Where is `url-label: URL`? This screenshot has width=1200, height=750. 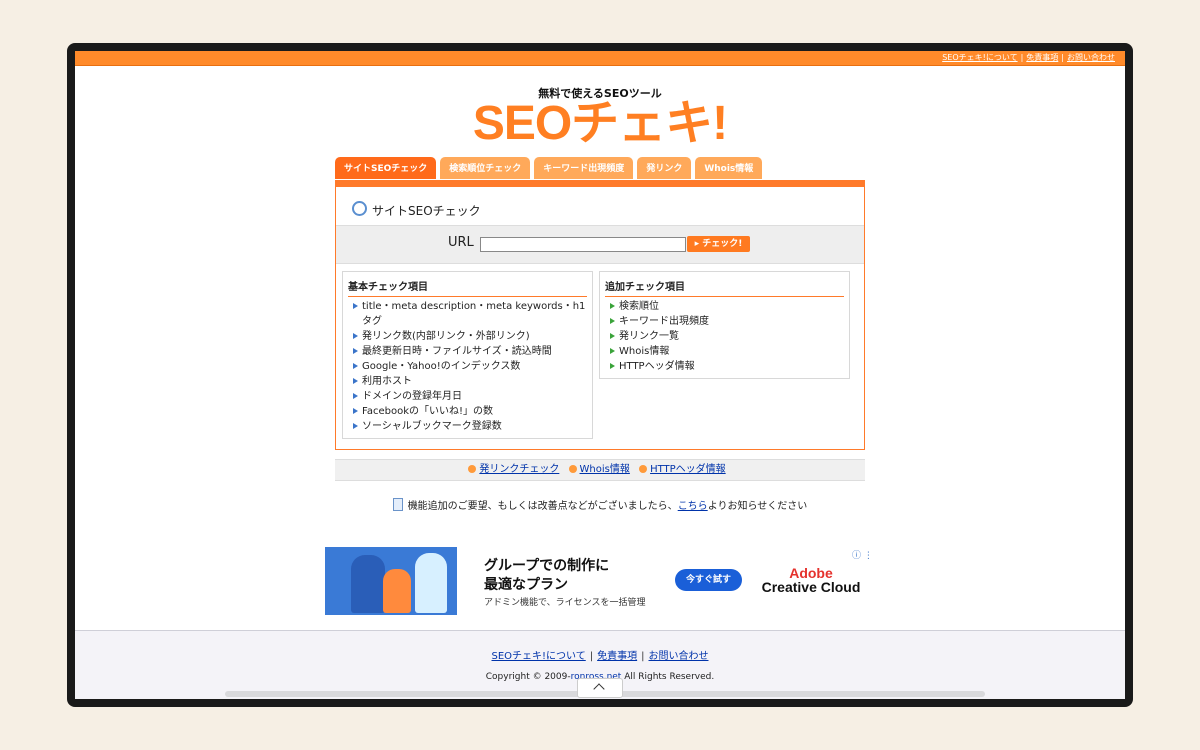
url-label: URL is located at coordinates (461, 242).